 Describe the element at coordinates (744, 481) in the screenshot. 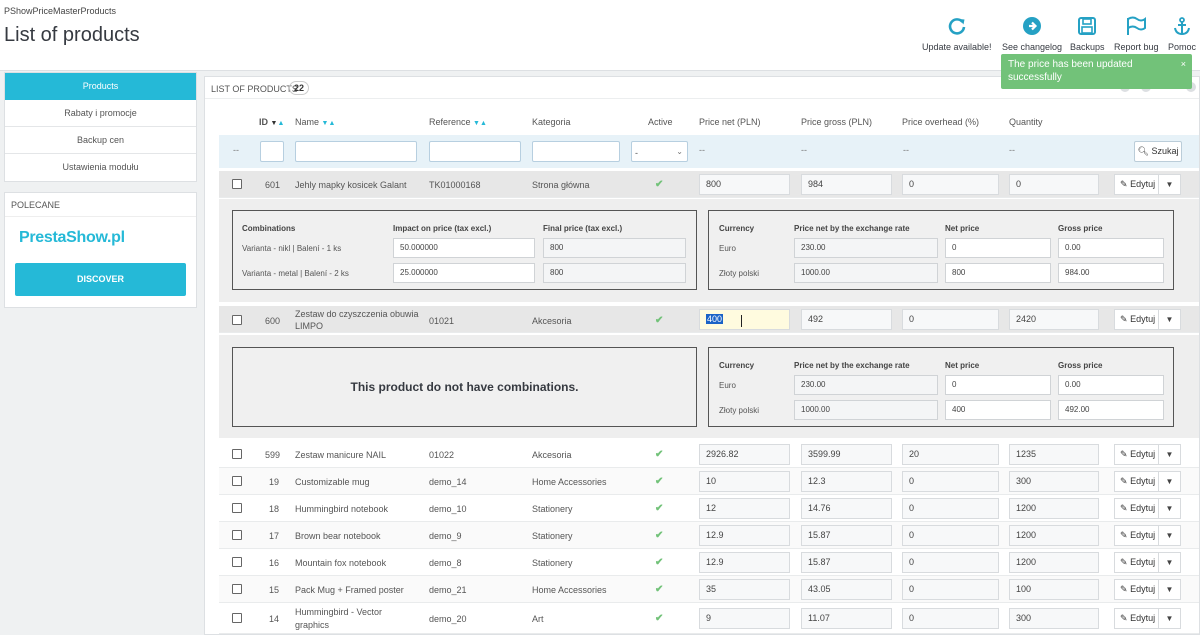

I see `price-net-input: 10` at that location.